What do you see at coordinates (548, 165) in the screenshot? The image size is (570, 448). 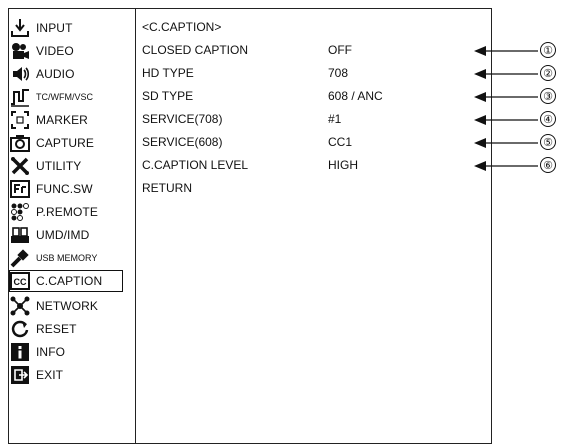 I see `callout-number: ⑥` at bounding box center [548, 165].